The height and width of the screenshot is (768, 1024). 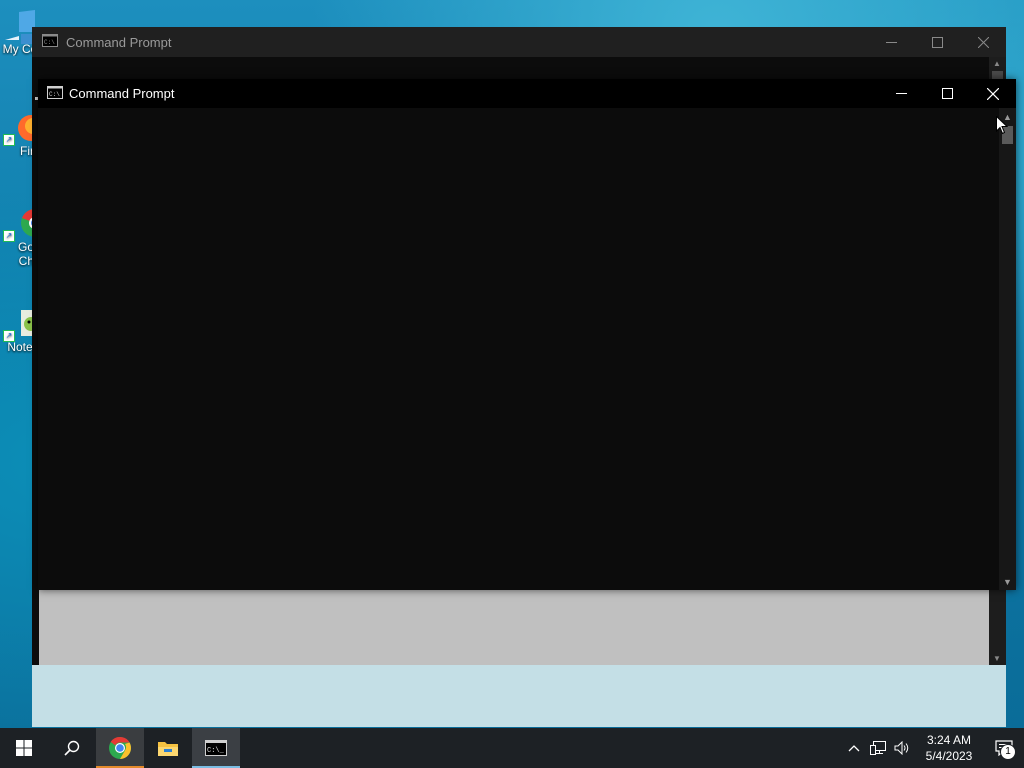 I want to click on computer-icon, so click(x=20, y=27).